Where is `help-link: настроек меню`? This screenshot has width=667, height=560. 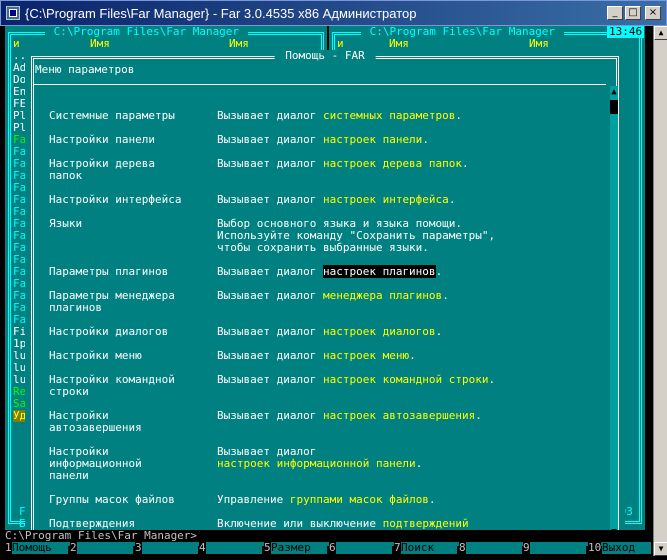
help-link: настроек меню is located at coordinates (366, 355).